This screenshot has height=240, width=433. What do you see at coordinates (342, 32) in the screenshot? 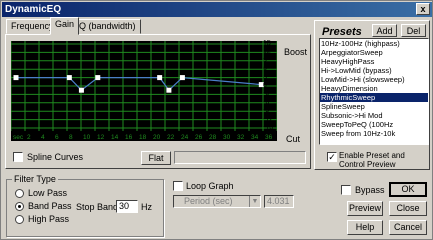
I see `presets-title: Presets` at bounding box center [342, 32].